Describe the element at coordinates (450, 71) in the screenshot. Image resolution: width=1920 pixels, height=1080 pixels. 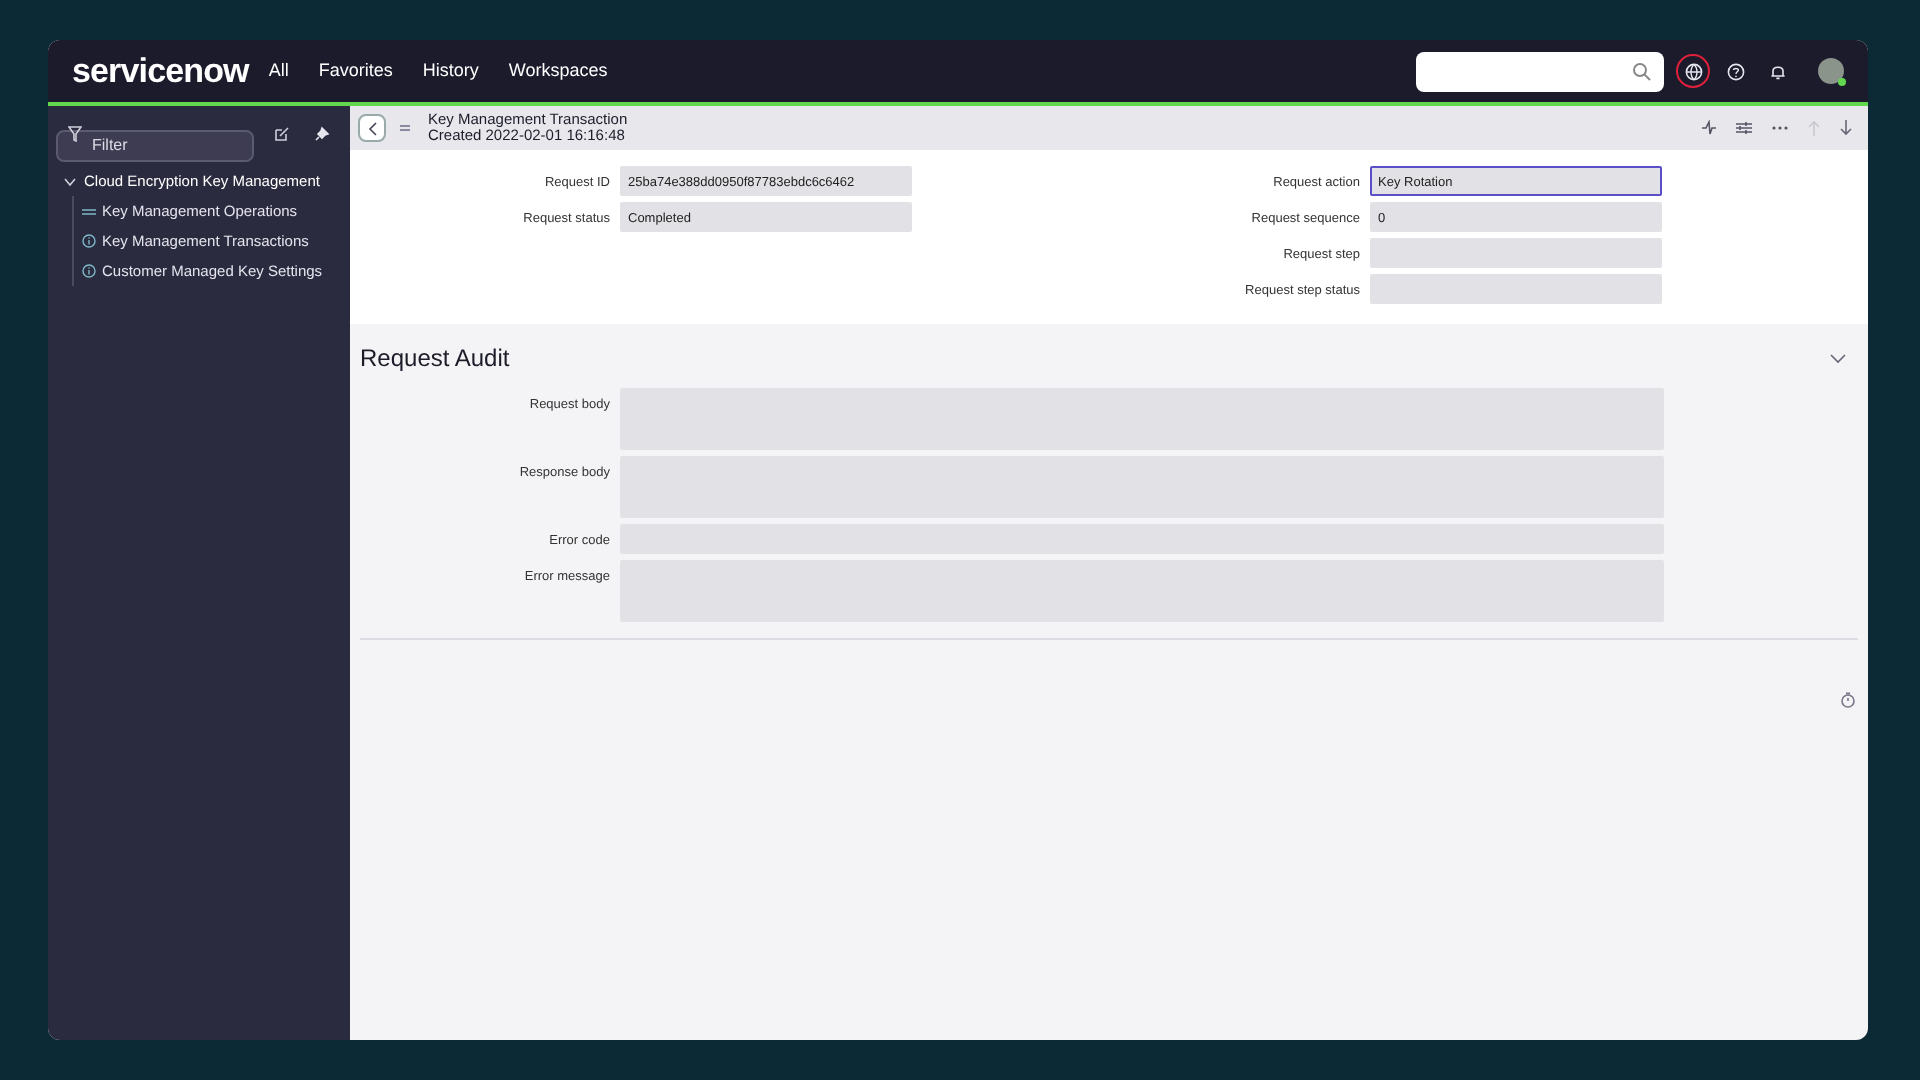
I see `nav-link: History` at that location.